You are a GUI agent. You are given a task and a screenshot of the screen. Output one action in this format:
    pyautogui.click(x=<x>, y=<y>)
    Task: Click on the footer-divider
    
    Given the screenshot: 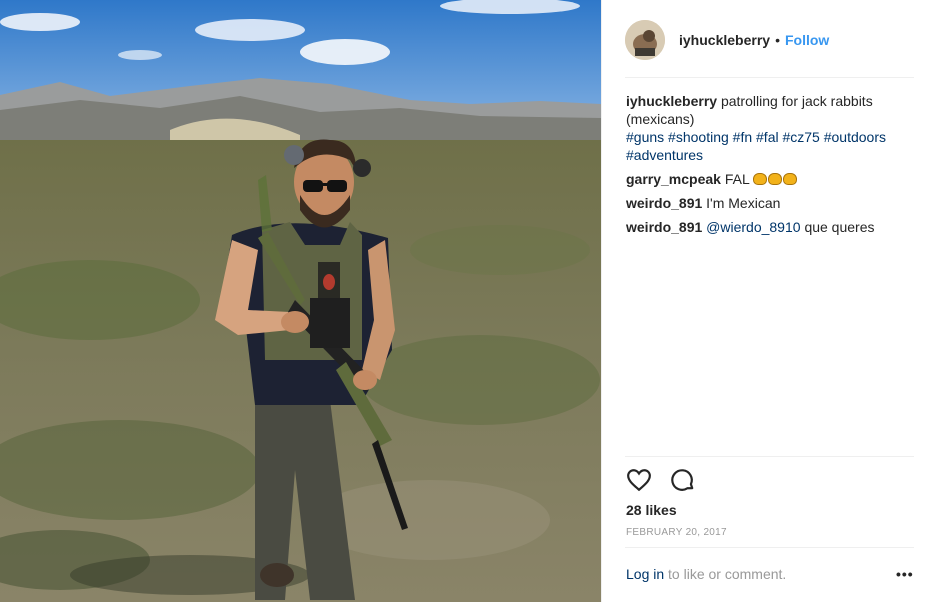 What is the action you would take?
    pyautogui.click(x=769, y=547)
    